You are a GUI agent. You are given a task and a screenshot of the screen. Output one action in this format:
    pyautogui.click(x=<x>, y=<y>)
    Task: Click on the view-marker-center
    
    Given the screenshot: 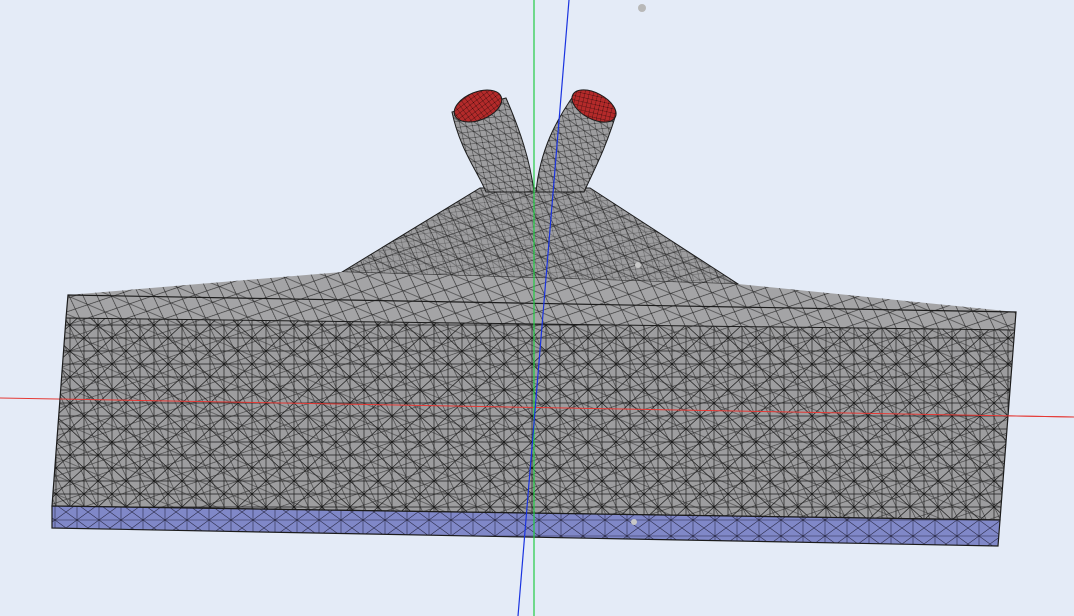 What is the action you would take?
    pyautogui.click(x=638, y=265)
    